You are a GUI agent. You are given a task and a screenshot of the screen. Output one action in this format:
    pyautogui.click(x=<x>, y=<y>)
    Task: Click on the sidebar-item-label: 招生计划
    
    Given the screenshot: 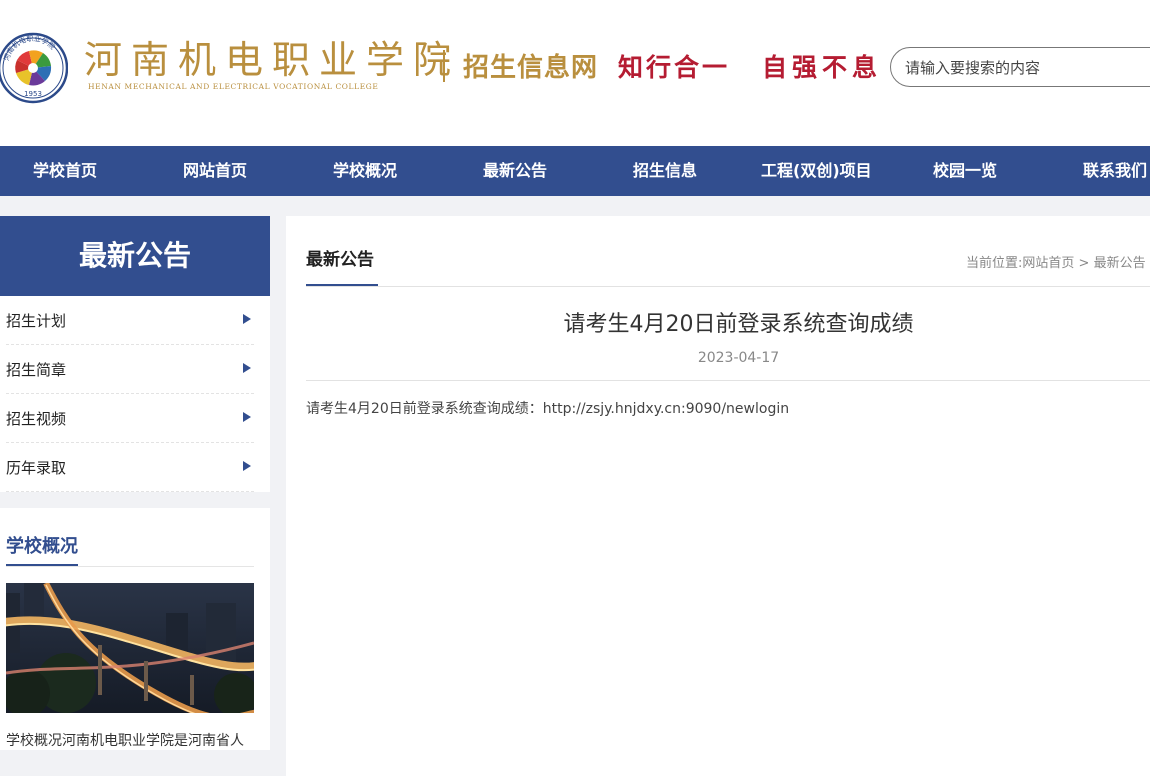 What is the action you would take?
    pyautogui.click(x=36, y=321)
    